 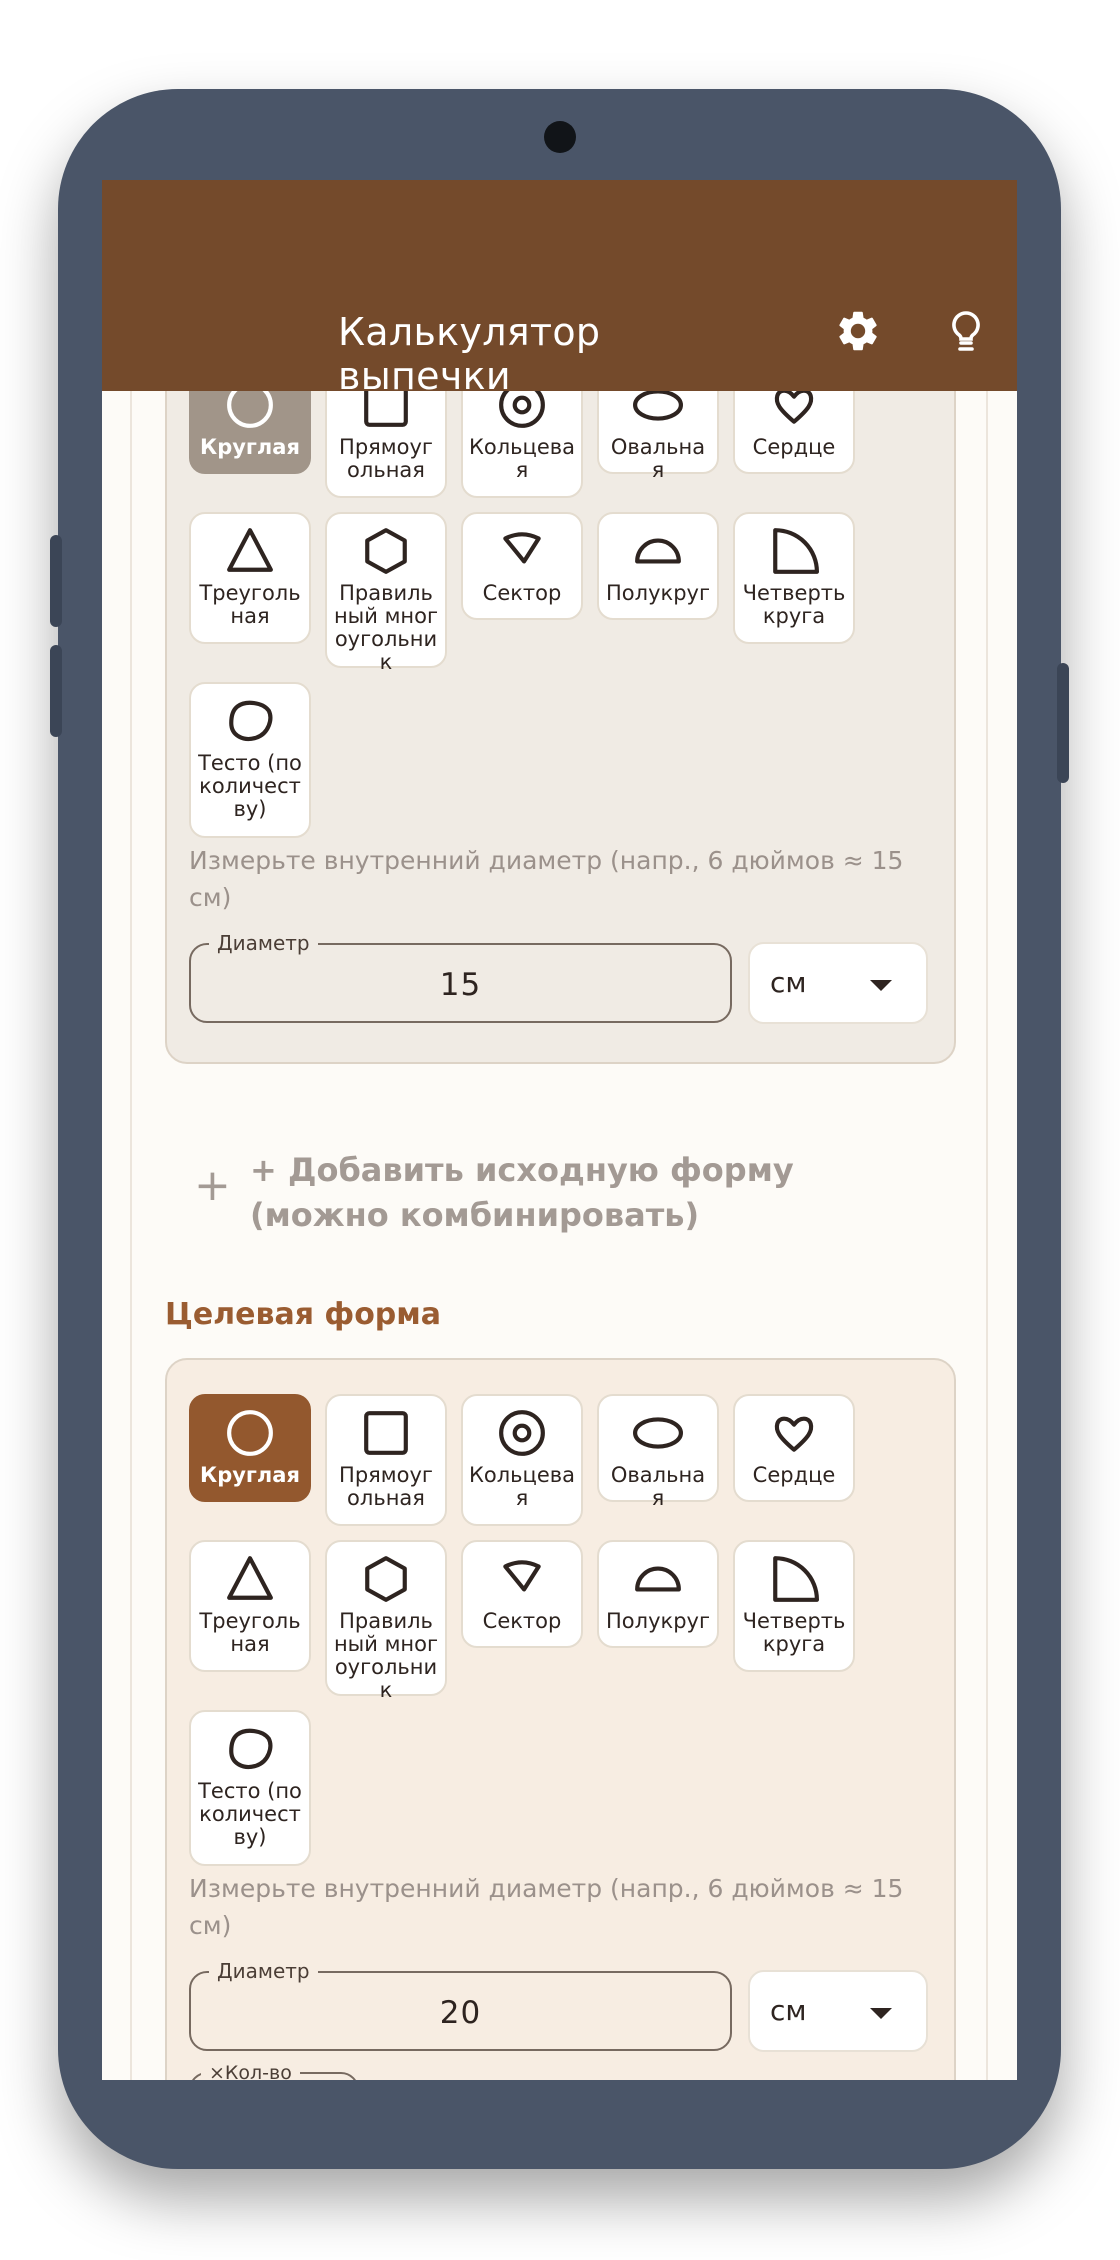 I want to click on target-shape-label: Сектор, so click(x=522, y=1621).